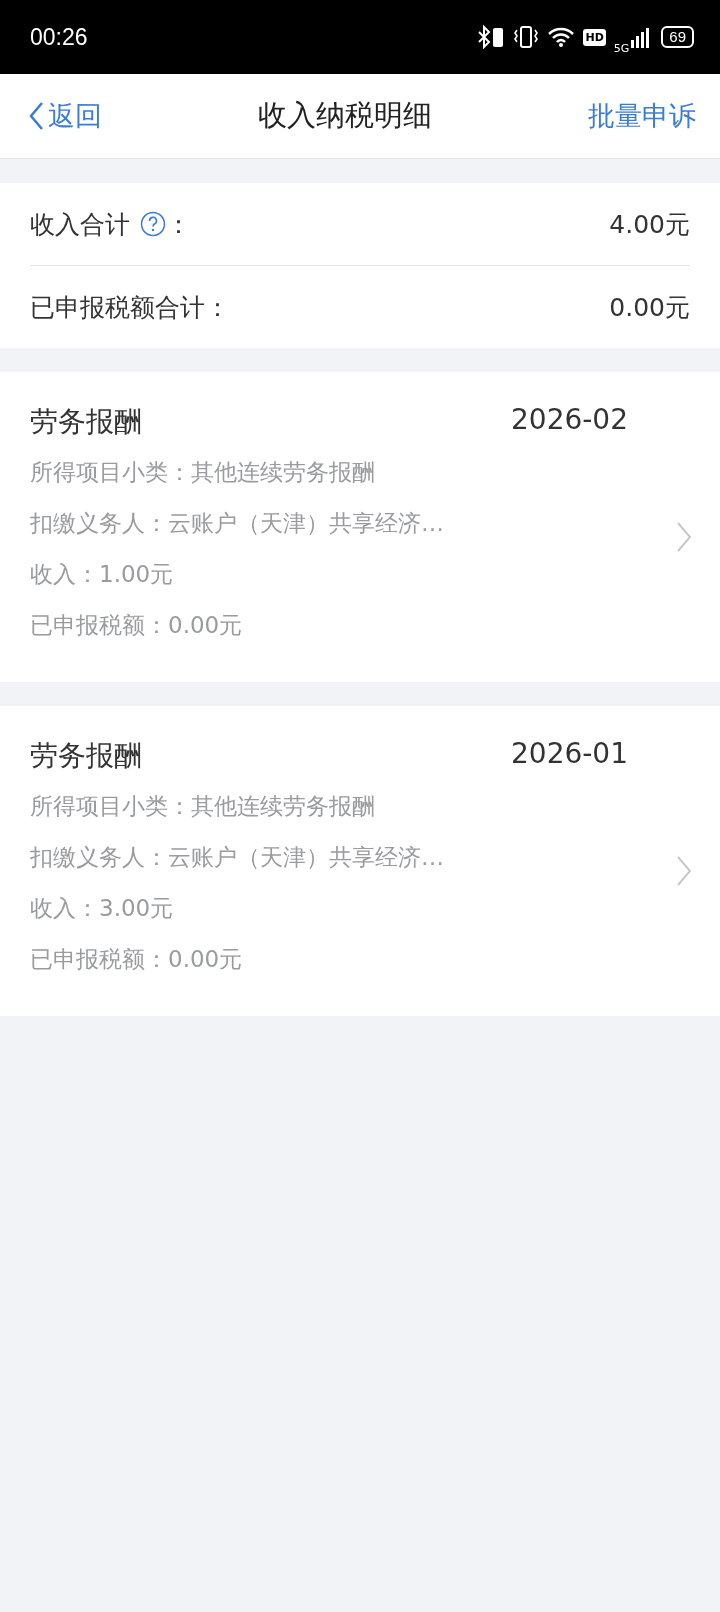  Describe the element at coordinates (36, 116) in the screenshot. I see `chevron-left-icon` at that location.